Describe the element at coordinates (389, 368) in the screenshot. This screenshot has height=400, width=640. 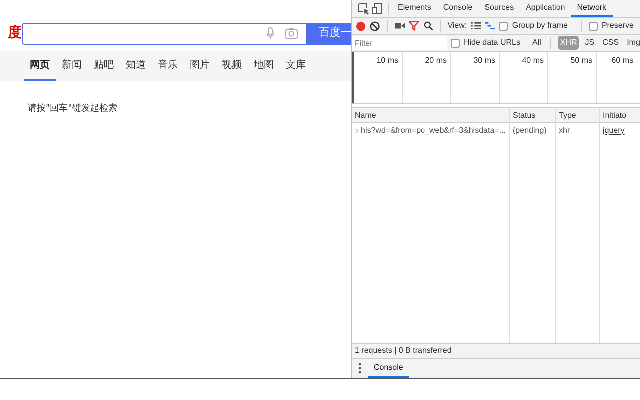
I see `drawer-tab: Console` at that location.